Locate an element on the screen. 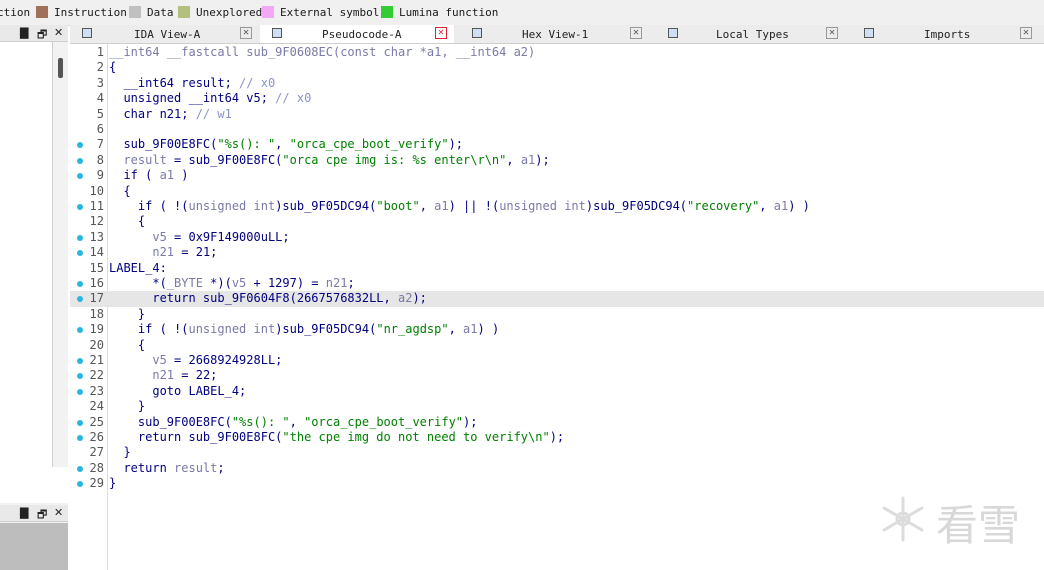 The image size is (1044, 570). tab-label: Imports is located at coordinates (947, 34).